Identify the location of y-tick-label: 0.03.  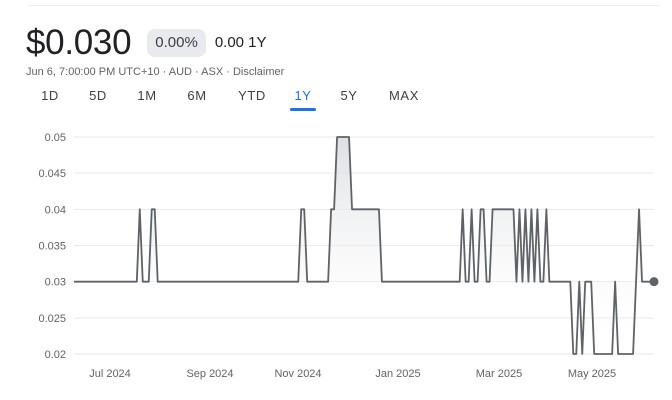
(55, 283).